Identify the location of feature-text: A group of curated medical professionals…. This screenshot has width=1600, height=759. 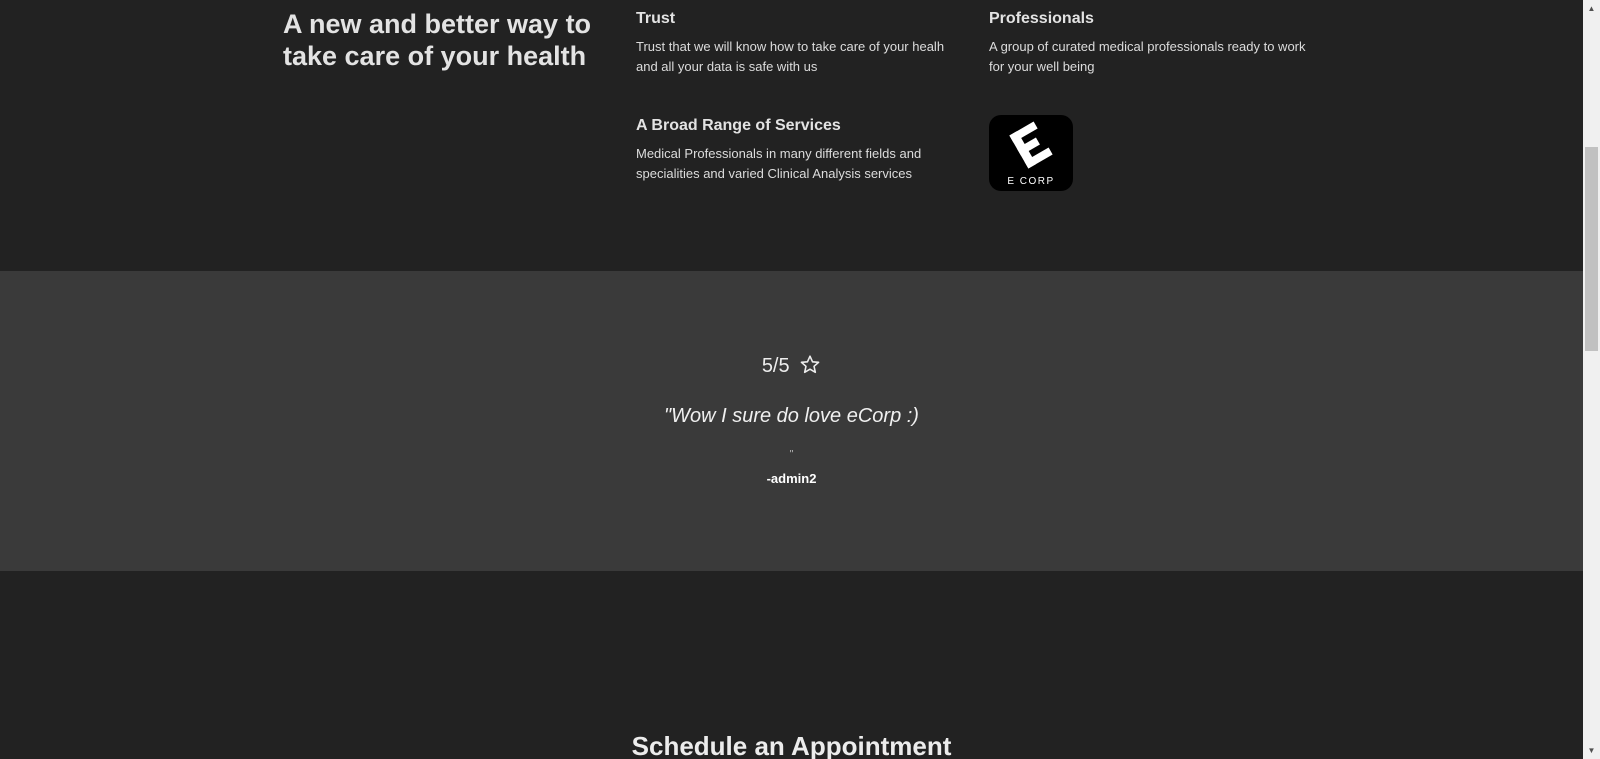
(1147, 56).